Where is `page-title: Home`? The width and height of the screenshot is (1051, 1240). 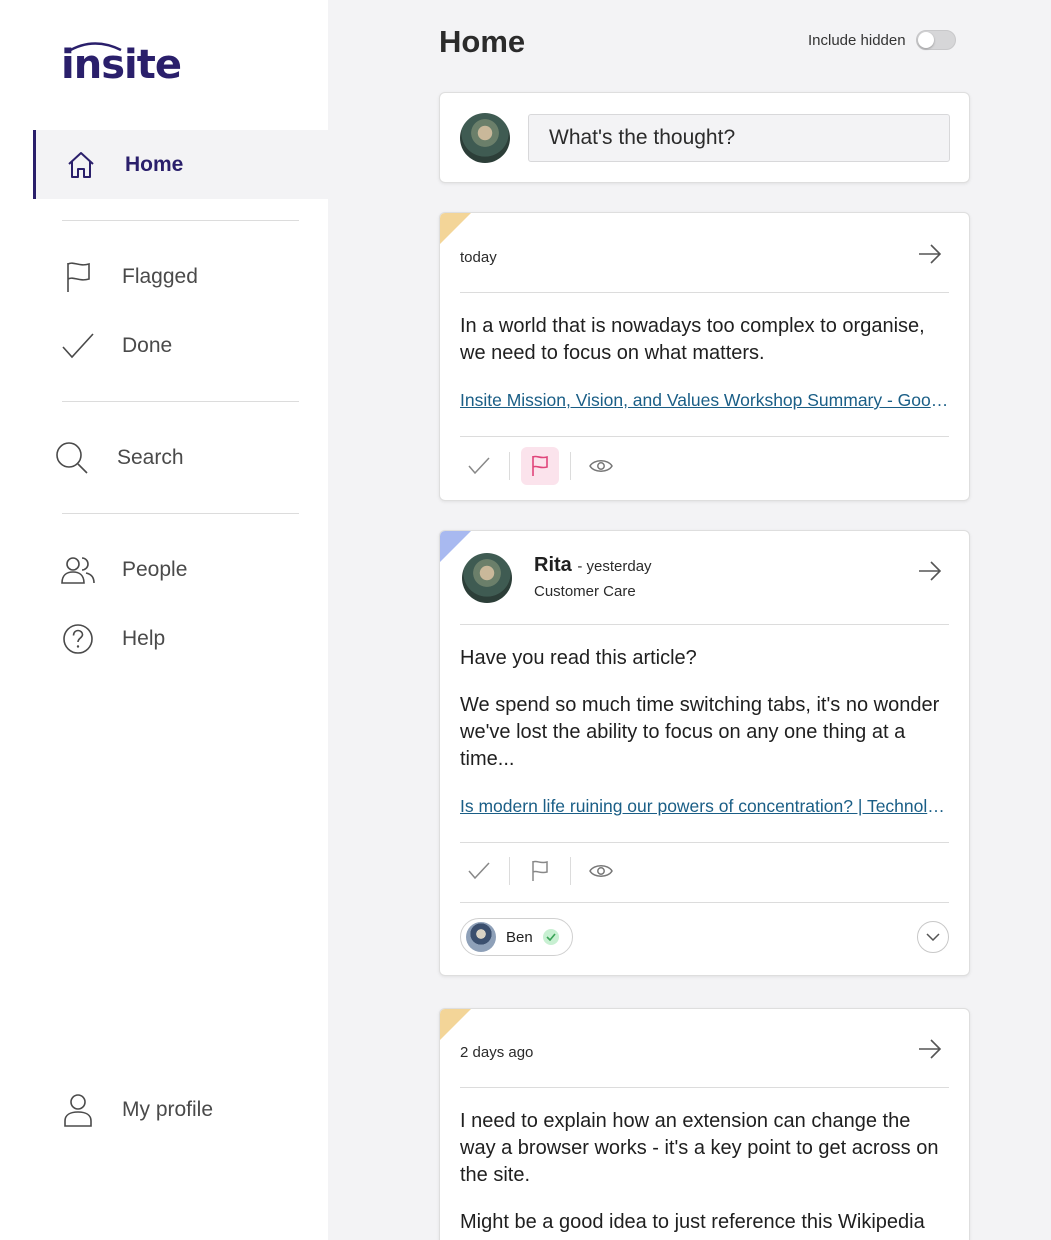 page-title: Home is located at coordinates (482, 41).